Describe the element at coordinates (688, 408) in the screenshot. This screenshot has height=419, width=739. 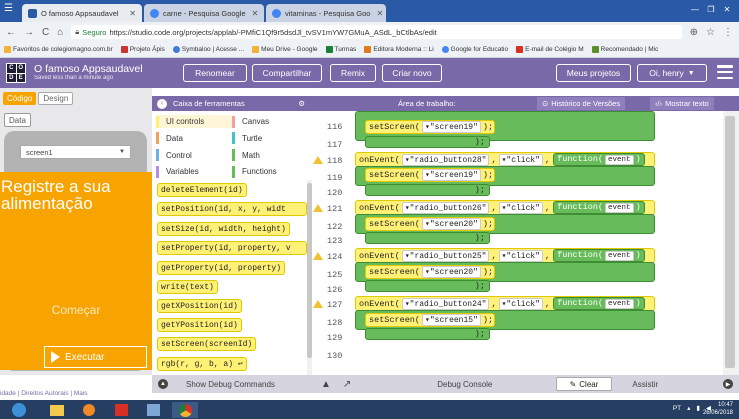
I see `chevron-up-icon: ▴` at that location.